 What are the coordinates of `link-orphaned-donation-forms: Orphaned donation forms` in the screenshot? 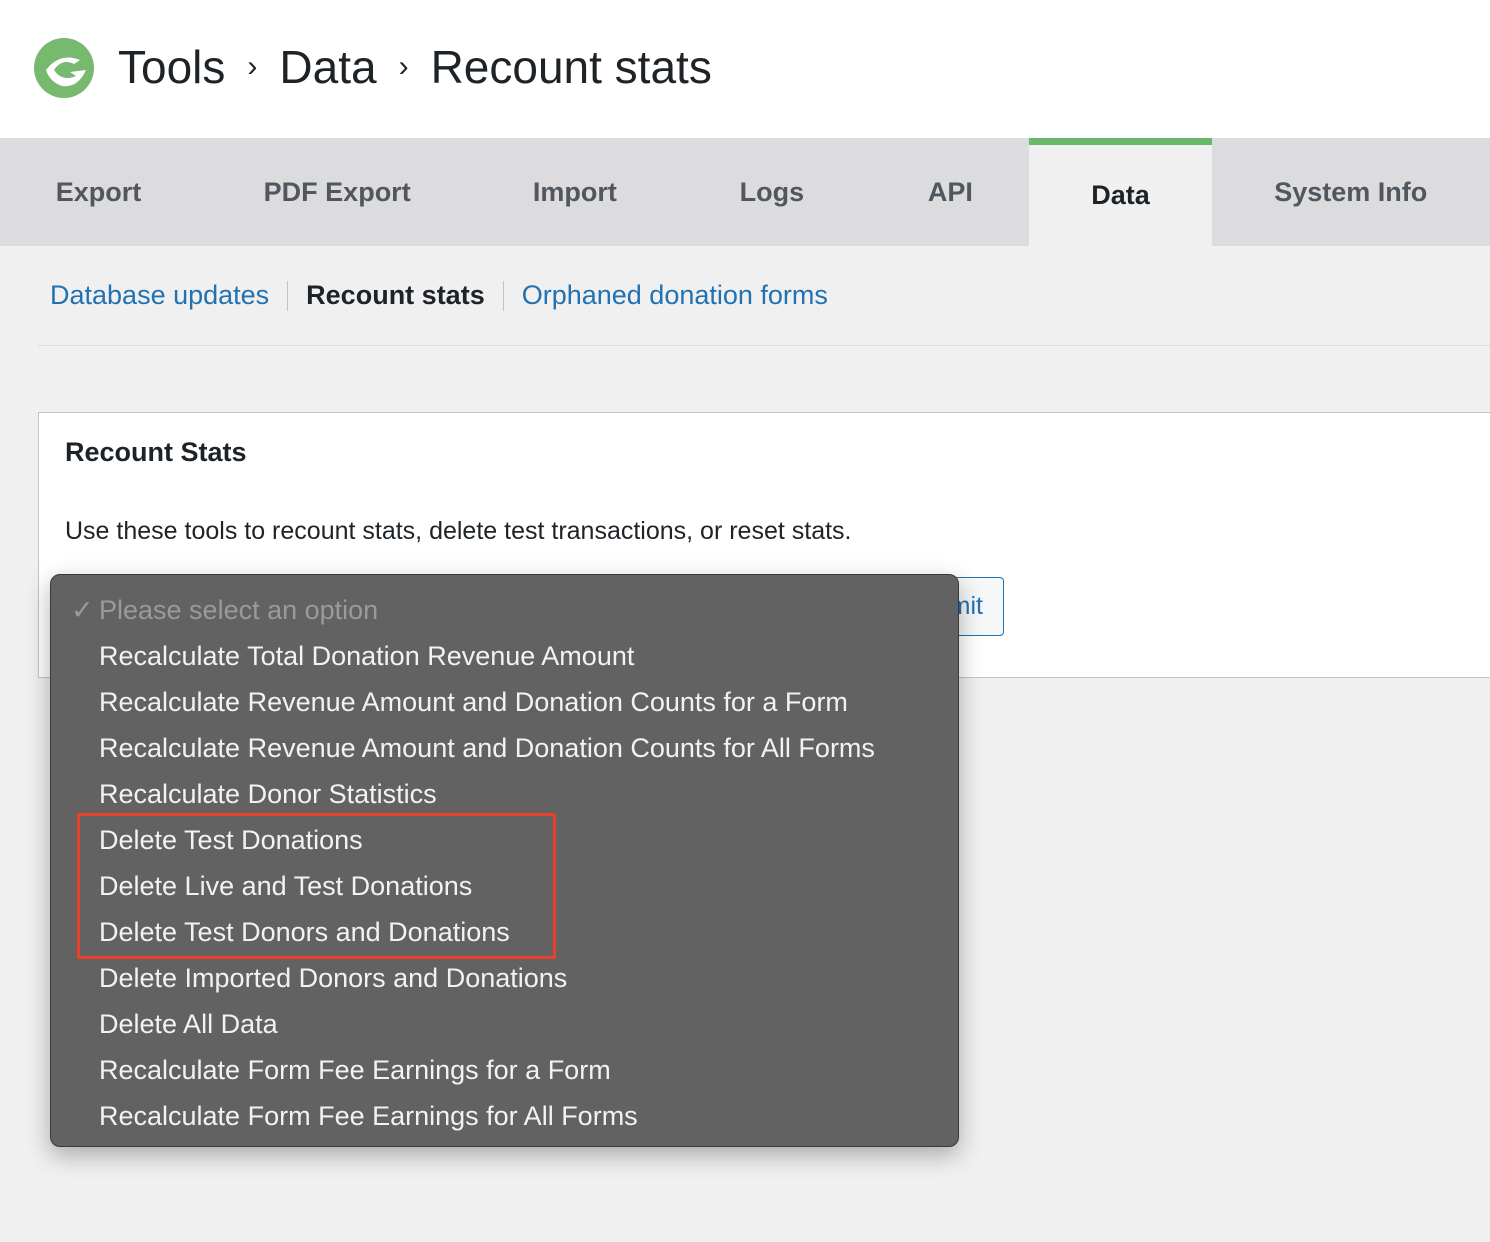 It's located at (675, 295).